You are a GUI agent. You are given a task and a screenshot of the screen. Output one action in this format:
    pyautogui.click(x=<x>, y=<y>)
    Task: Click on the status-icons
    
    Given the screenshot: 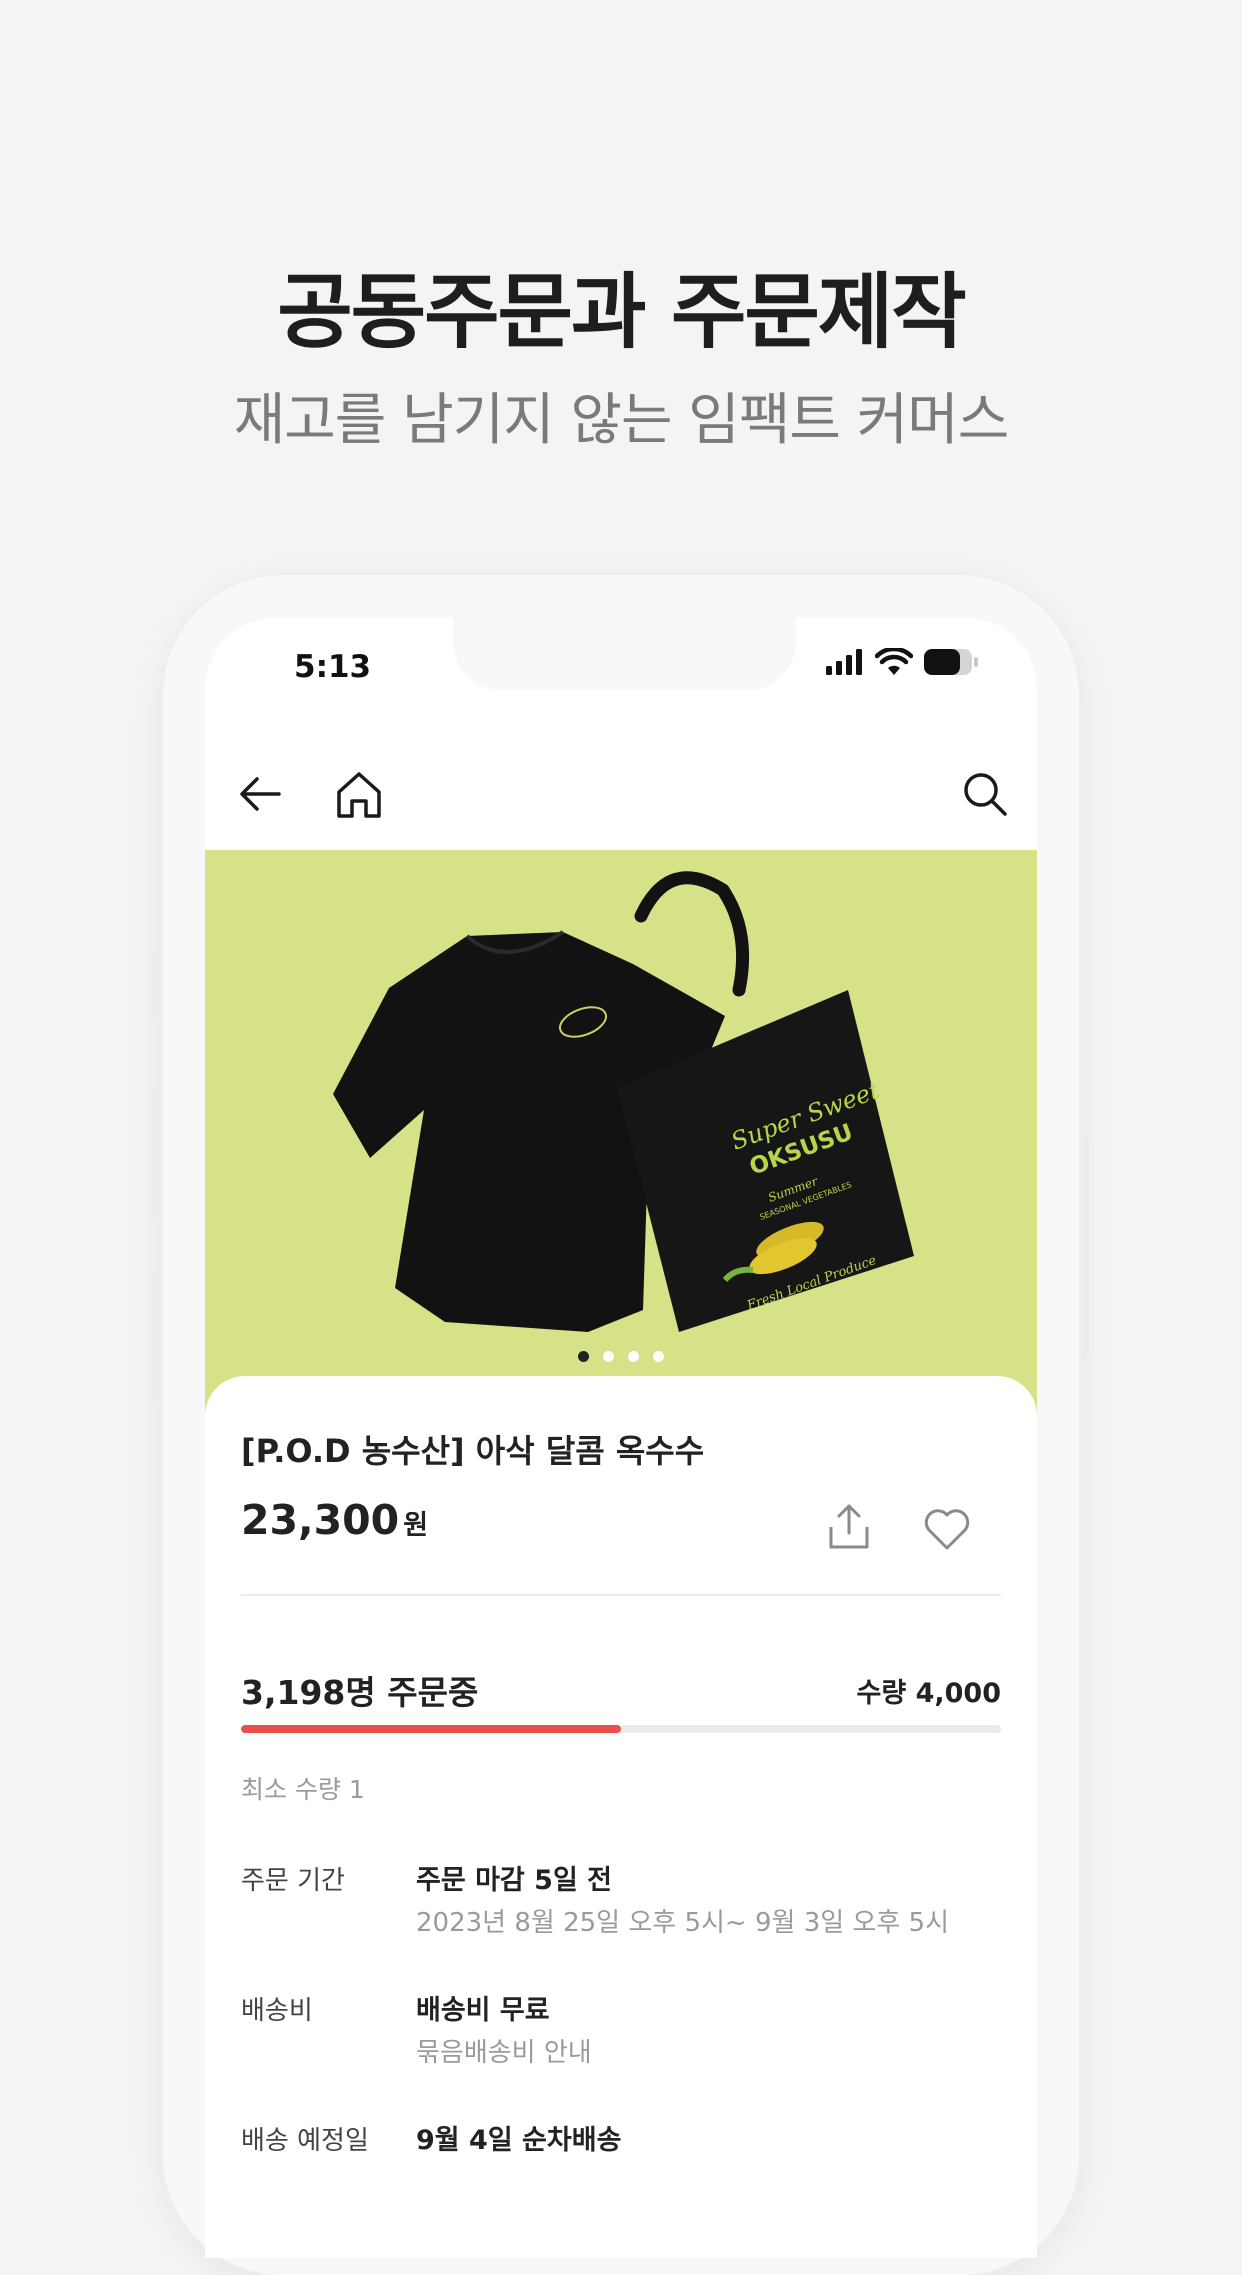 What is the action you would take?
    pyautogui.click(x=902, y=662)
    